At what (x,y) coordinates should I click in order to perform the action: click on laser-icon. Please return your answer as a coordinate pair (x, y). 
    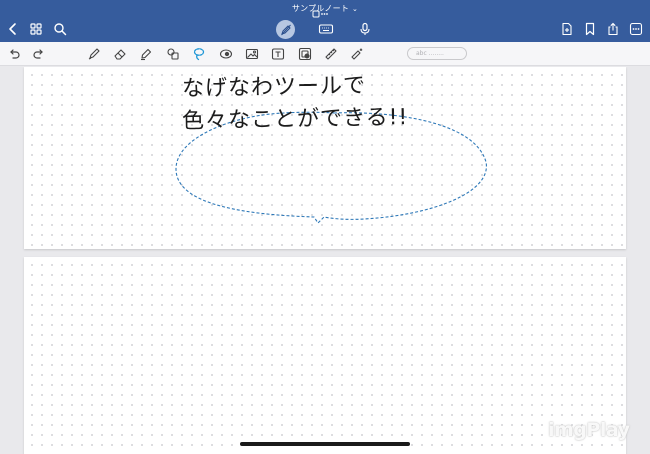
    Looking at the image, I should click on (226, 54).